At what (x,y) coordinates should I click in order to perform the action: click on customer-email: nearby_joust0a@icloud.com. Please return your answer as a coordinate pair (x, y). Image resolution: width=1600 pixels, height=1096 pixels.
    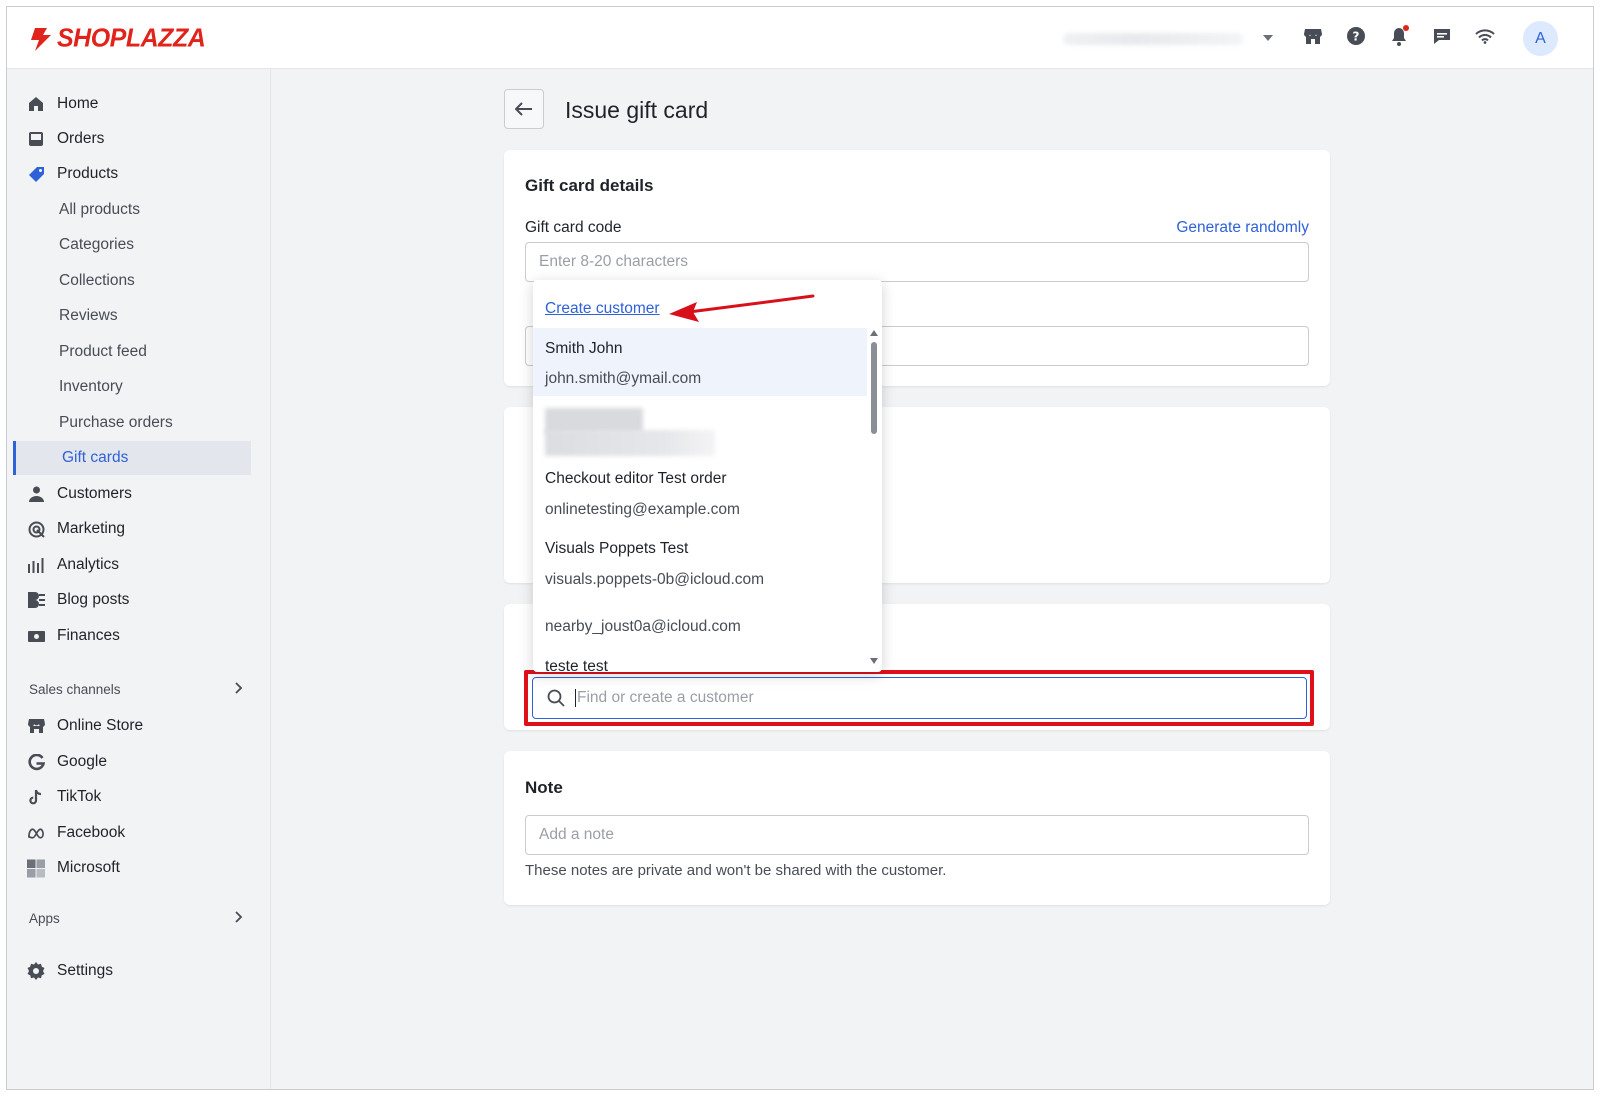
    Looking at the image, I should click on (643, 626).